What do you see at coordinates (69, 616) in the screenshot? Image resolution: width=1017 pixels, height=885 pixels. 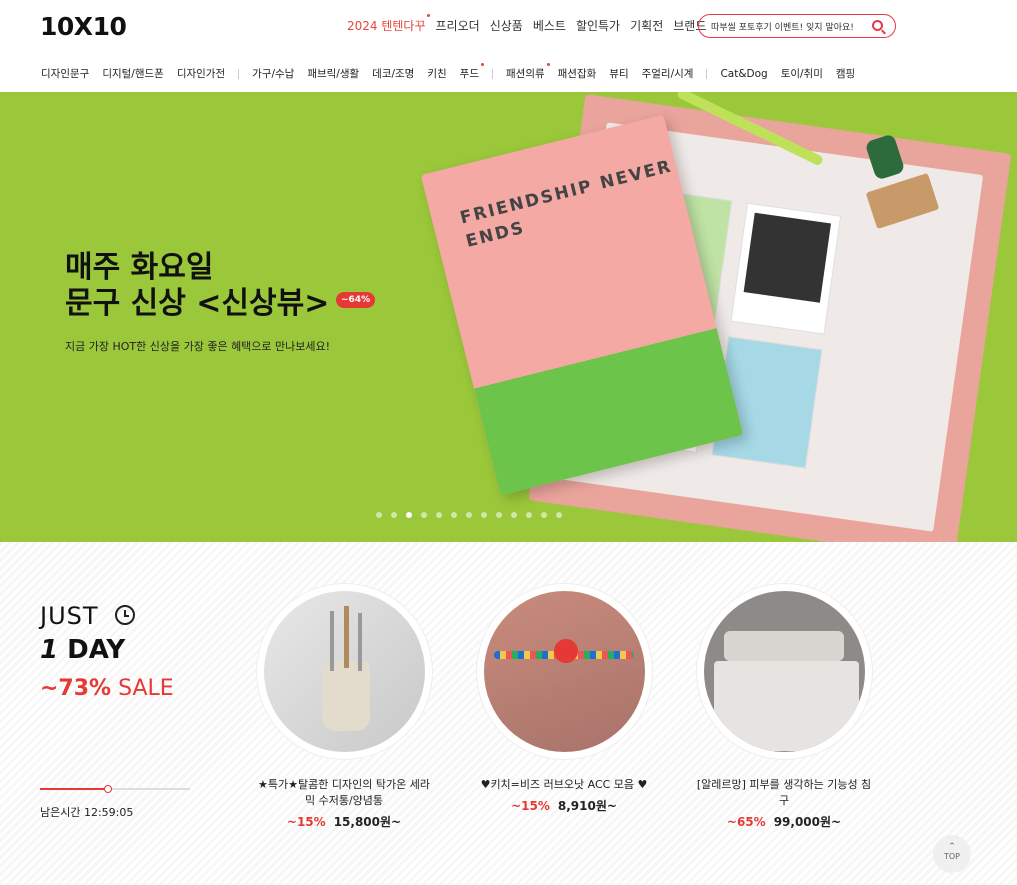 I see `just-label: JUST` at bounding box center [69, 616].